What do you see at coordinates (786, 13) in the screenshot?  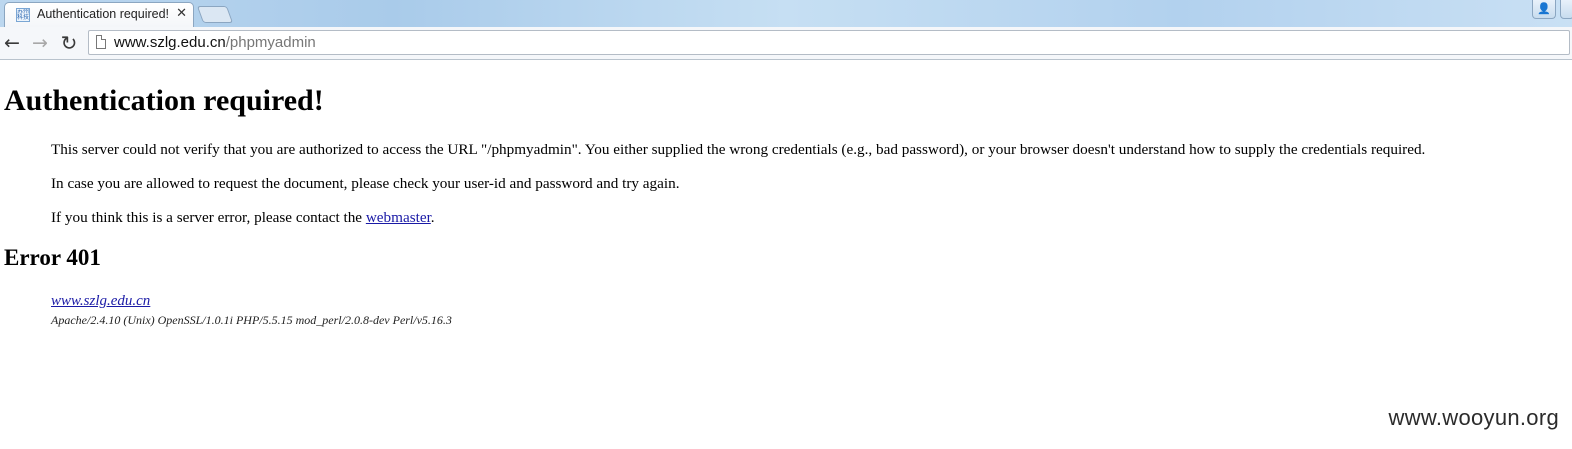 I see `browser-titlebar: 苏州 科技 Authentication required! ✕ 👤` at bounding box center [786, 13].